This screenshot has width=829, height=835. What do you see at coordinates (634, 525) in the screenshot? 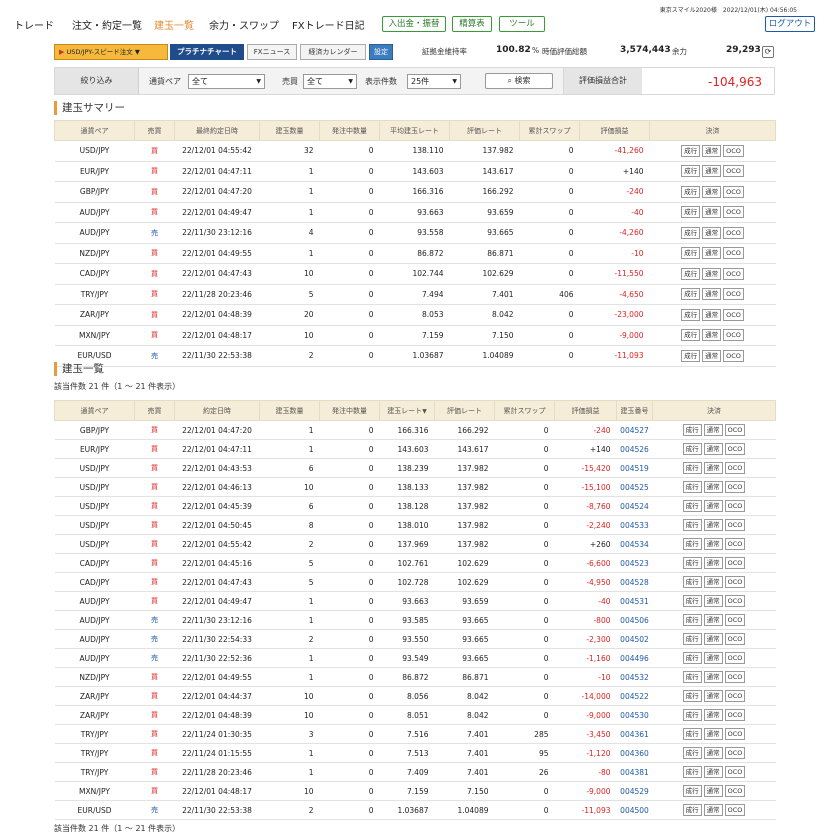
I see `position-id-cell: 004533` at bounding box center [634, 525].